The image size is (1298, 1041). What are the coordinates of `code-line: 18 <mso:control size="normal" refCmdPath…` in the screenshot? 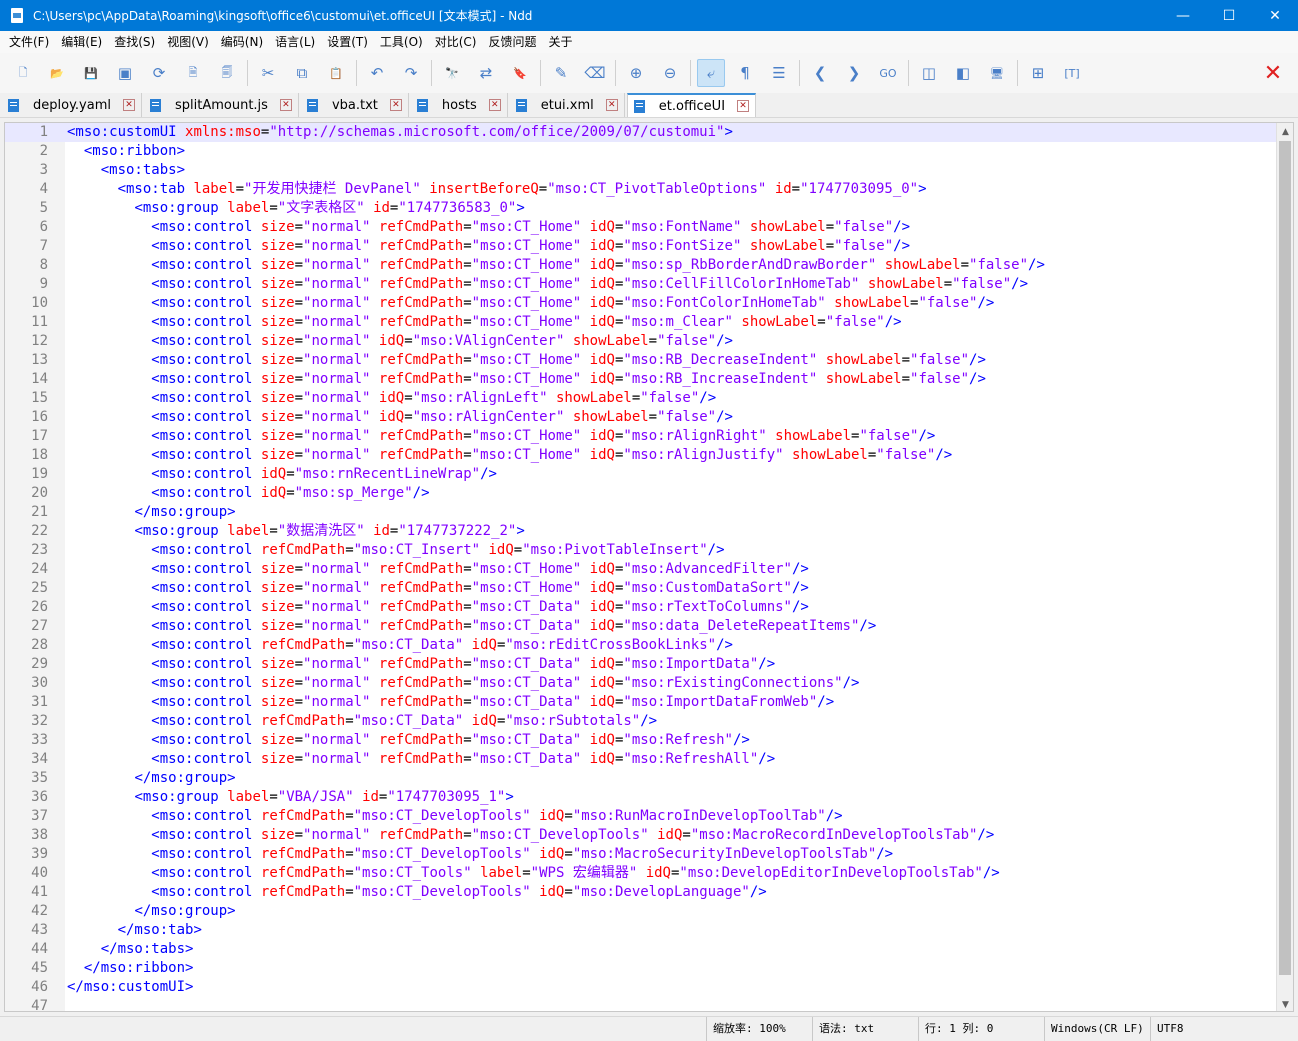 It's located at (641, 455).